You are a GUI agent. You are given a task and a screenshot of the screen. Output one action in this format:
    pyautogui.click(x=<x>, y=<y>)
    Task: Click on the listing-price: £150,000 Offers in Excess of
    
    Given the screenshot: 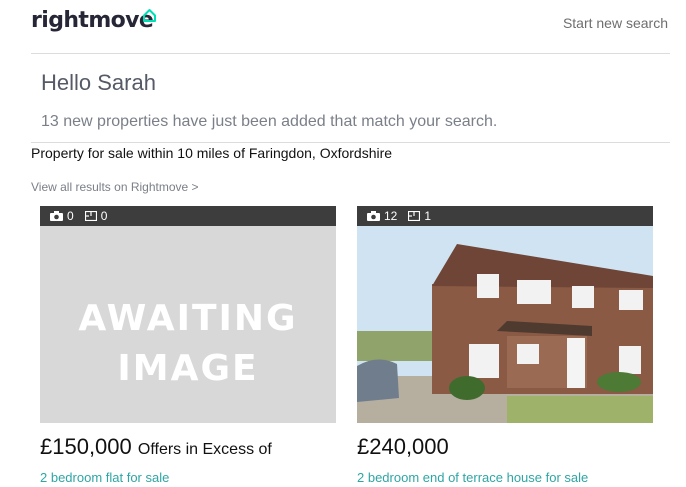 What is the action you would take?
    pyautogui.click(x=156, y=447)
    